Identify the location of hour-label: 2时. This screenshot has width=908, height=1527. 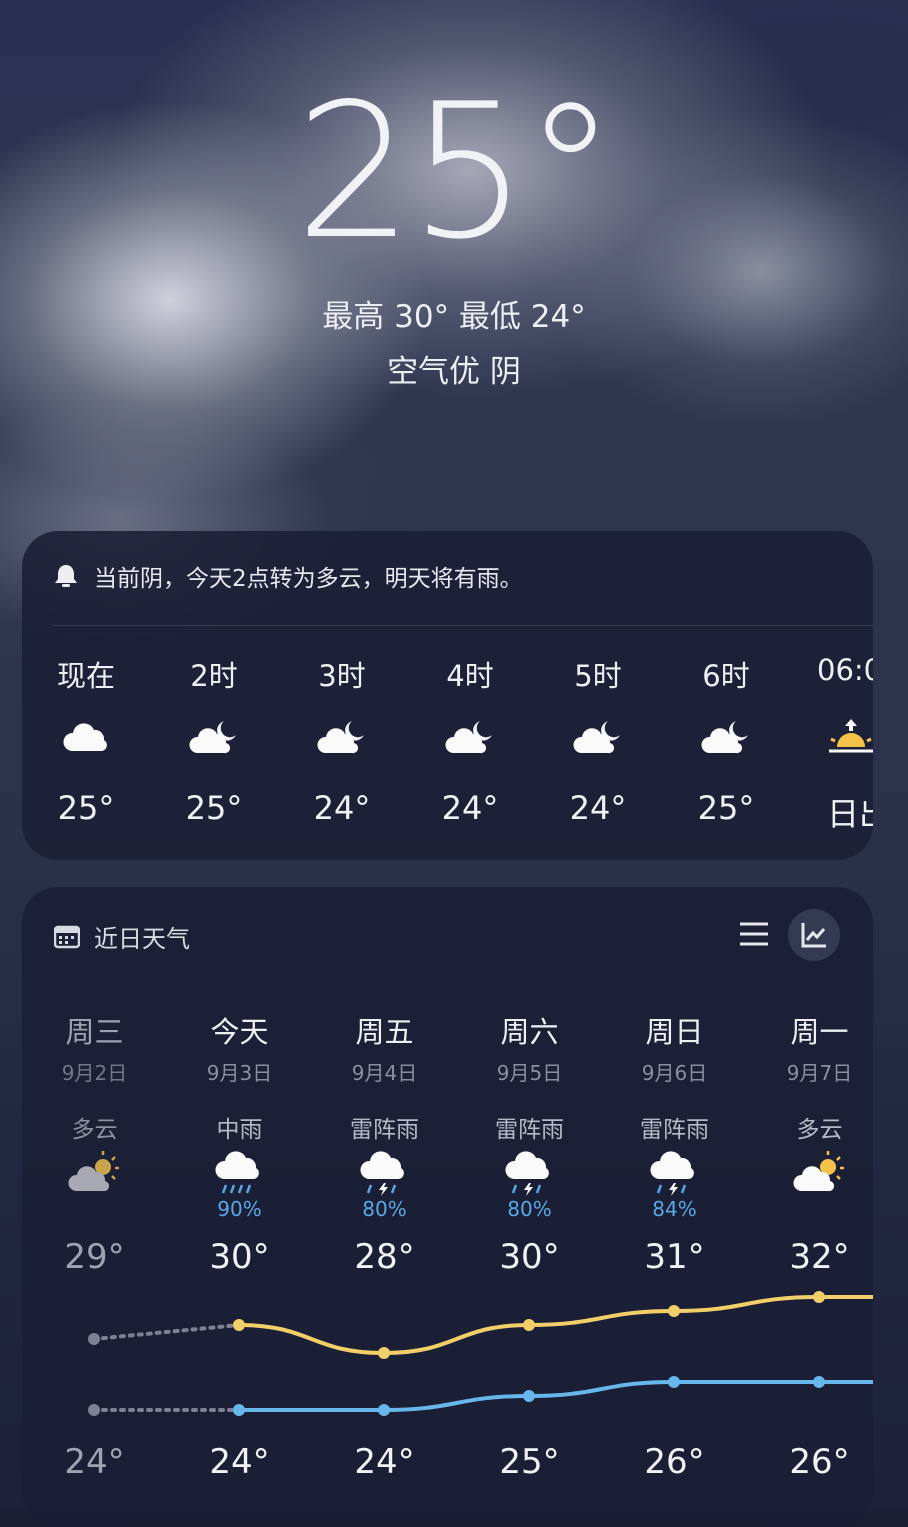
(214, 676).